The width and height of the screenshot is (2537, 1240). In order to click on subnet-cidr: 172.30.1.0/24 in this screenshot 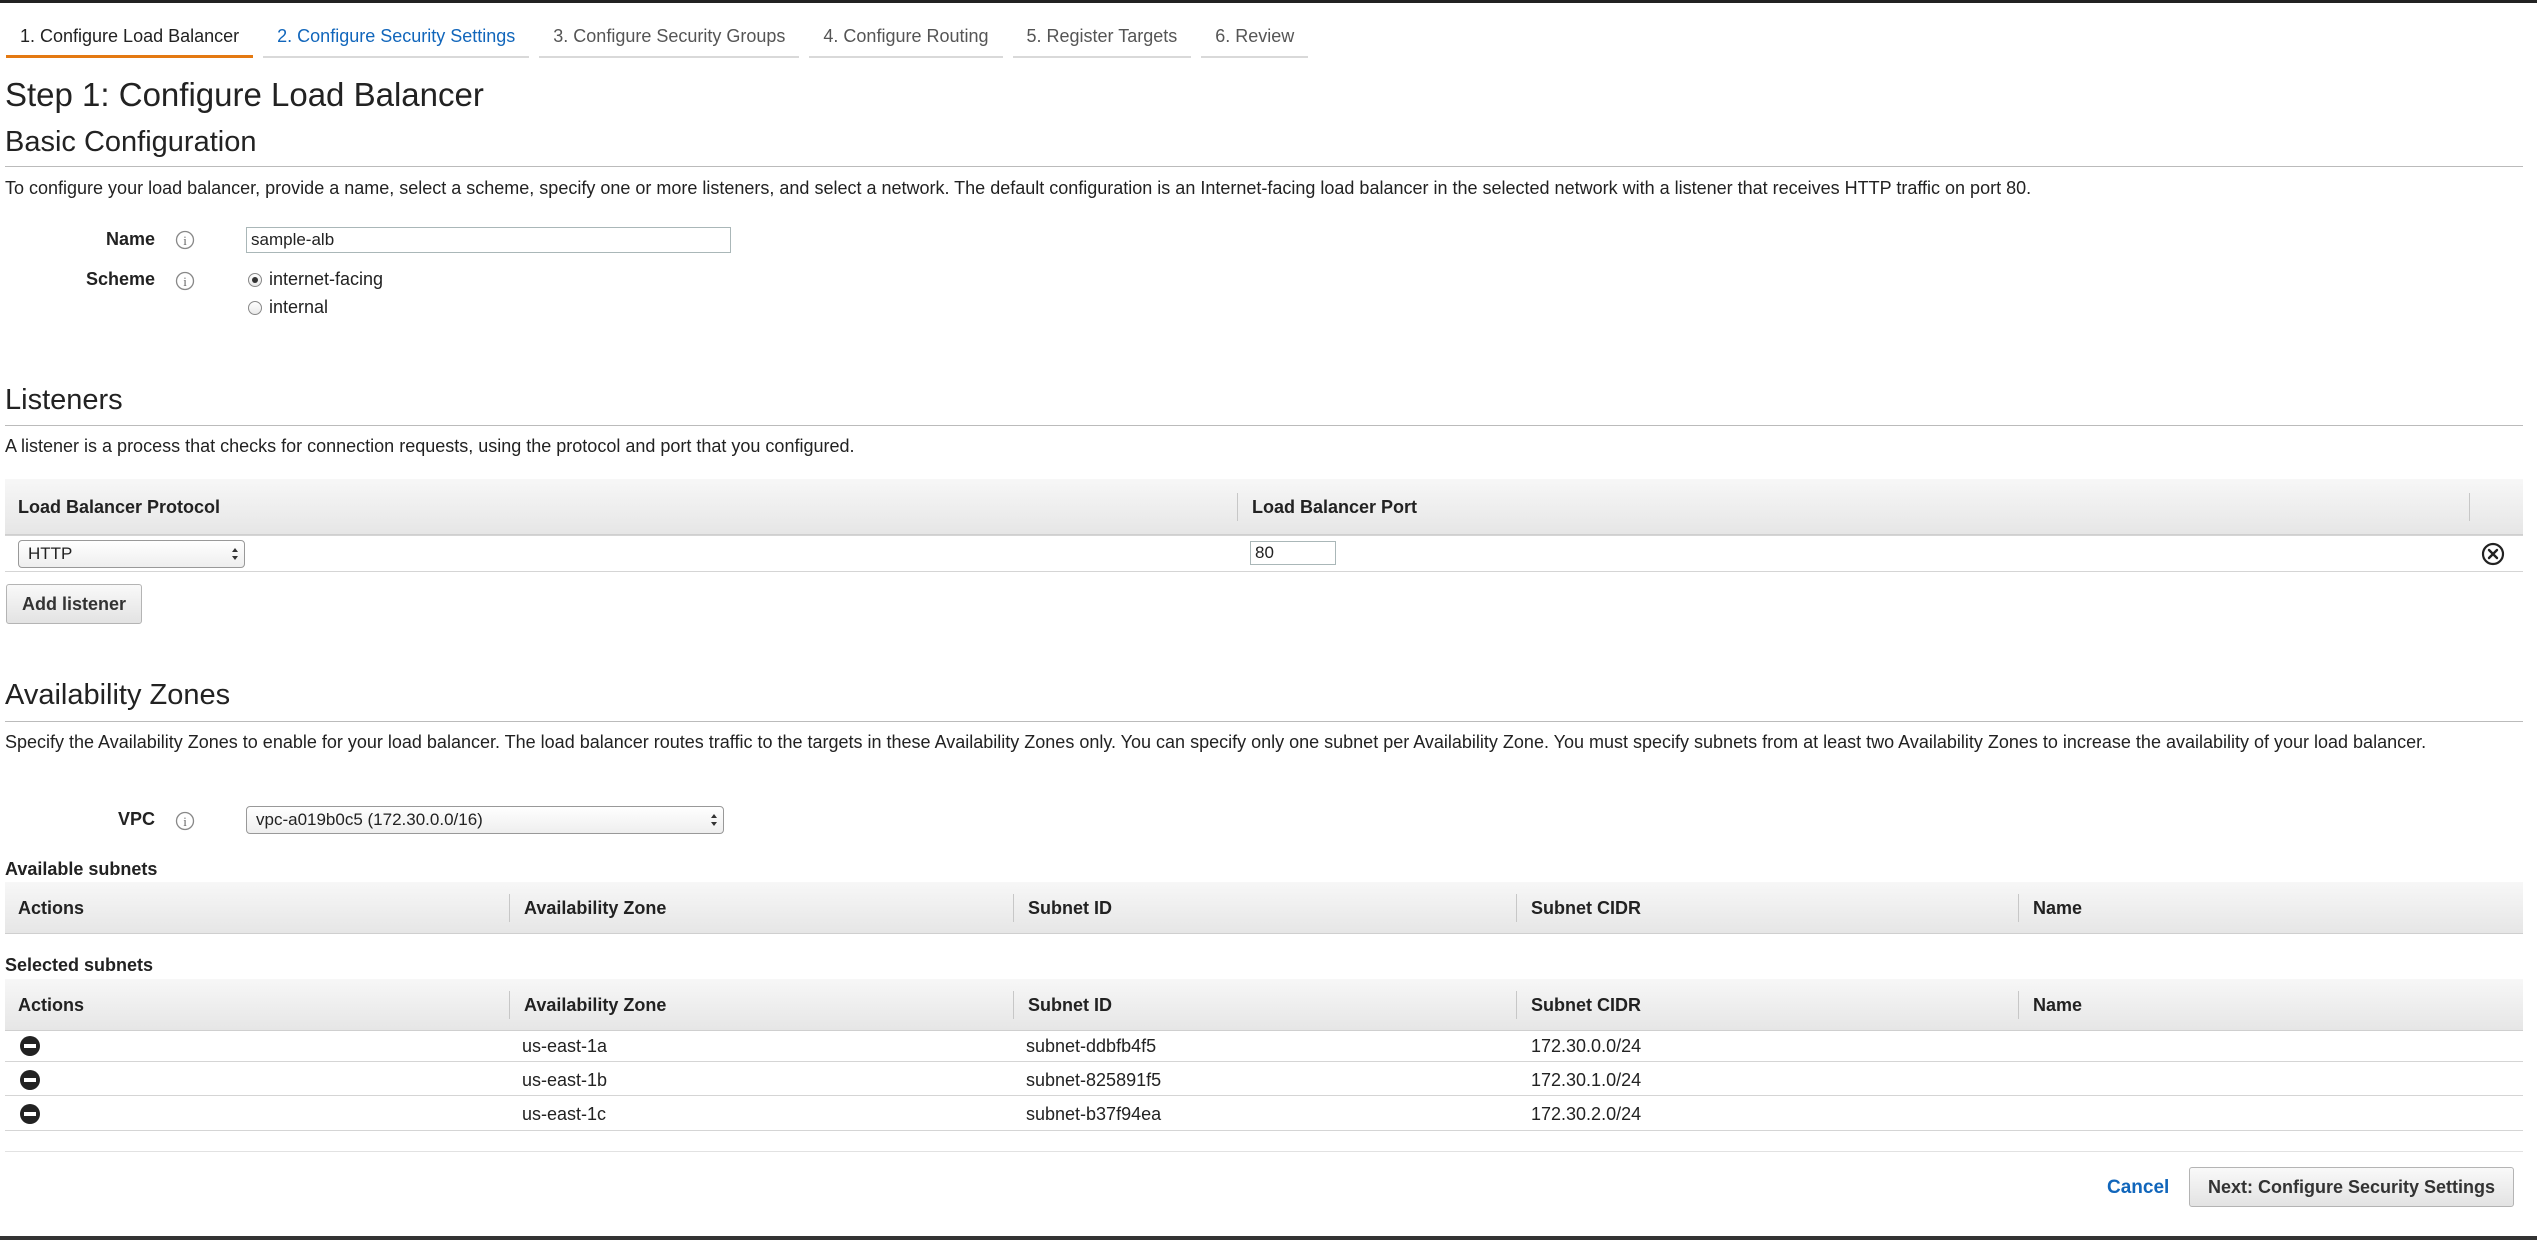, I will do `click(1586, 1080)`.